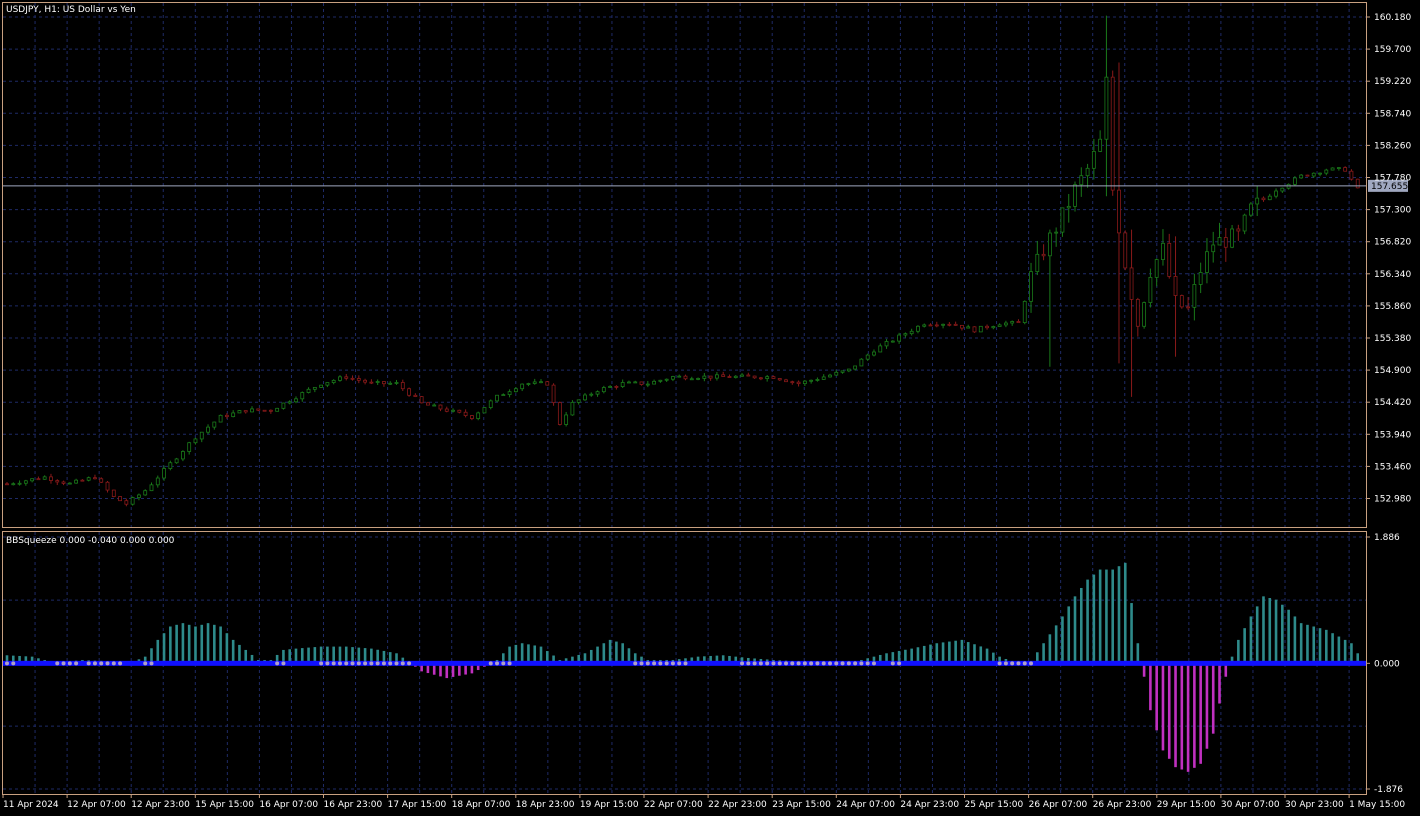 The image size is (1420, 816). I want to click on time-tick-label: 19 Apr 15:00, so click(609, 805).